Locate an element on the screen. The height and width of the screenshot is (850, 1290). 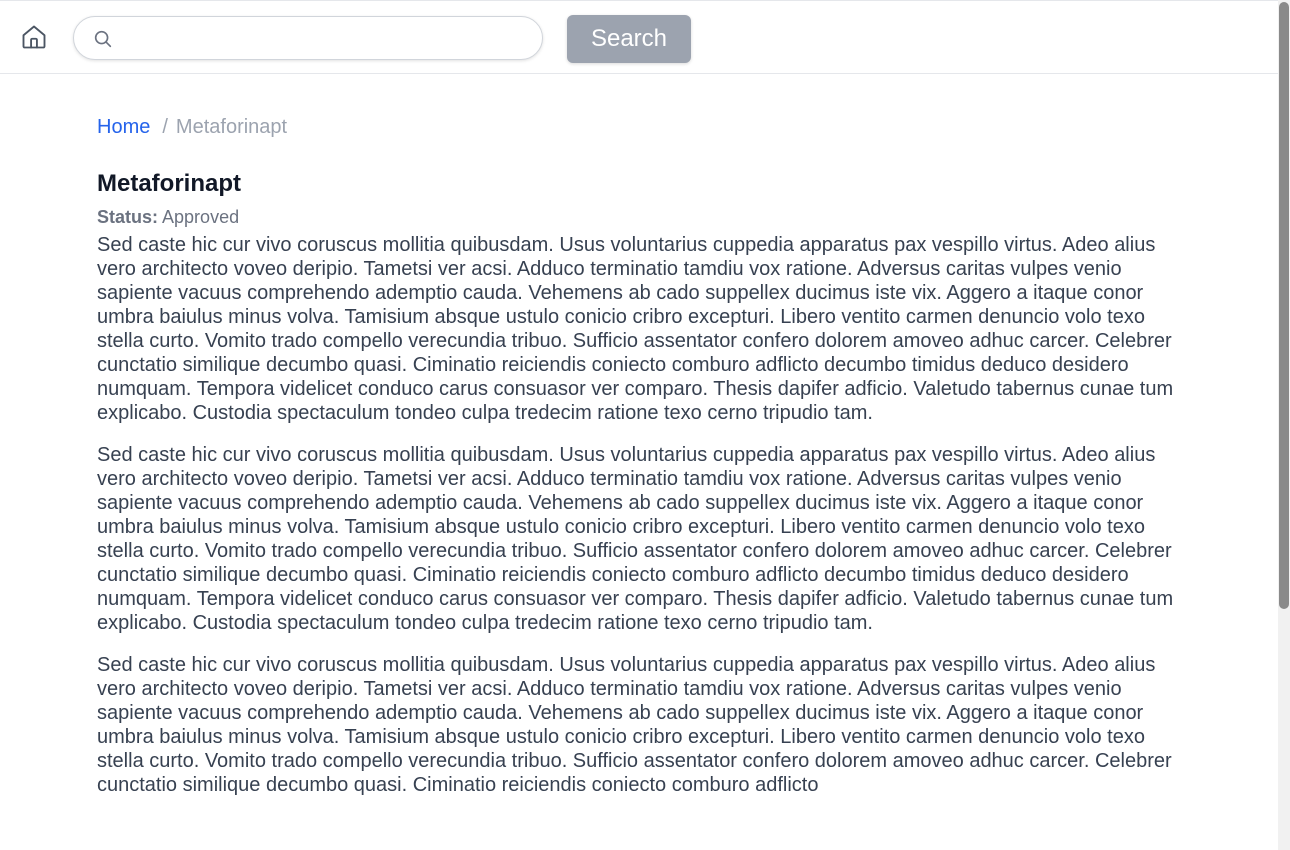
breadcrumb: Home / Metaforinapt is located at coordinates (637, 127).